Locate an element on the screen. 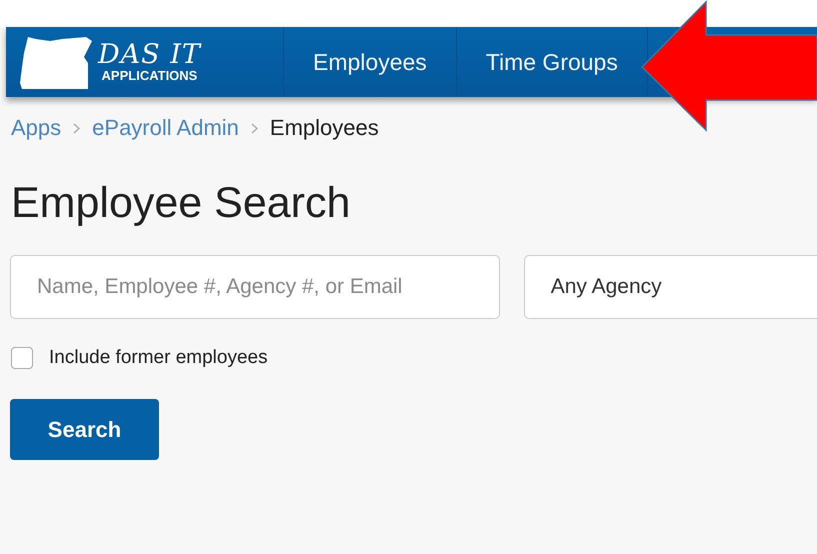 The image size is (817, 554). logo-title: DAS IT is located at coordinates (149, 55).